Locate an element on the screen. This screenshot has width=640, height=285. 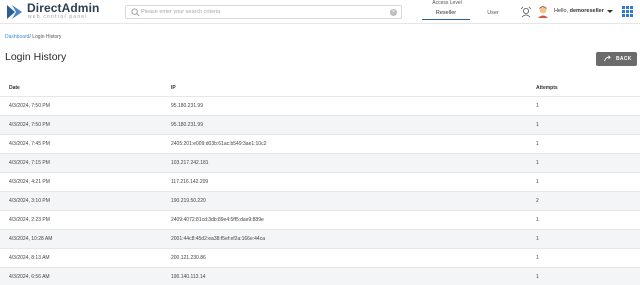
back-button: BACK is located at coordinates (616, 59).